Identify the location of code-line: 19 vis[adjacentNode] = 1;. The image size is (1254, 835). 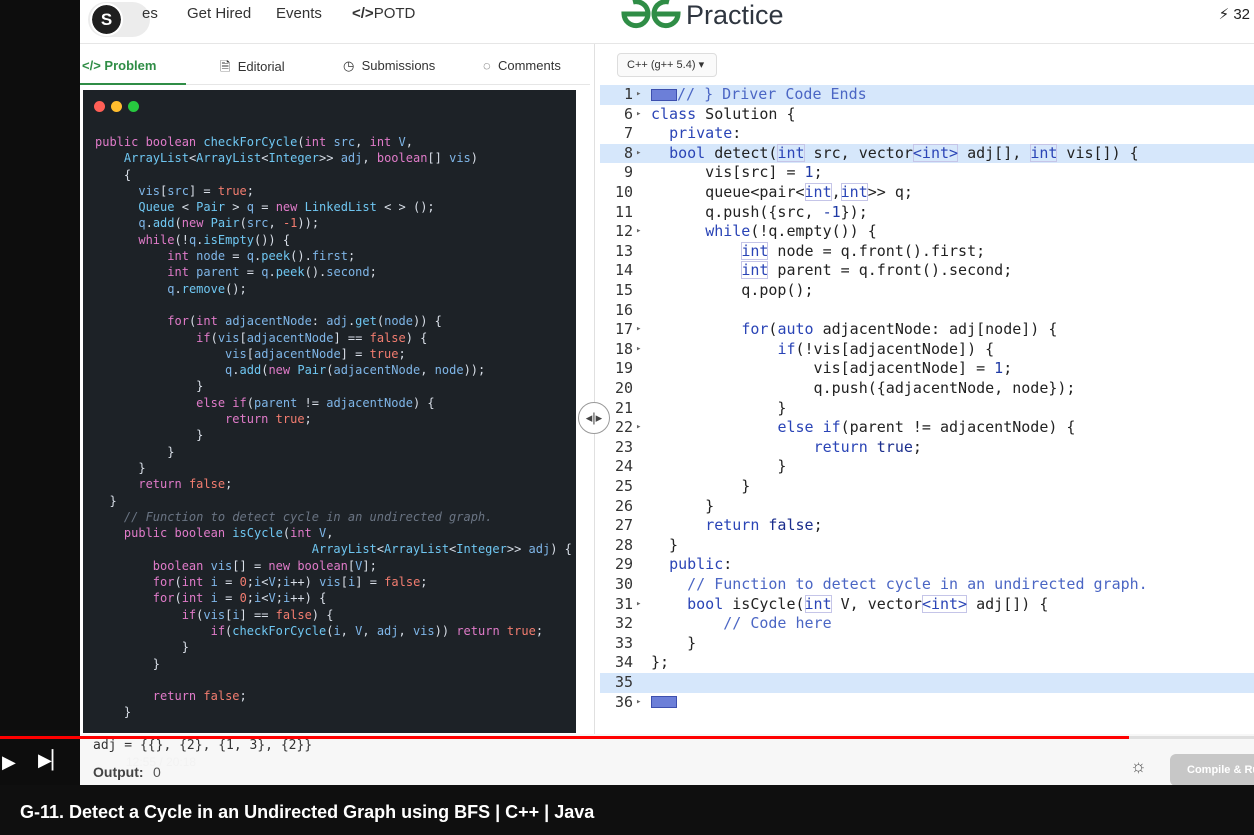
(927, 369).